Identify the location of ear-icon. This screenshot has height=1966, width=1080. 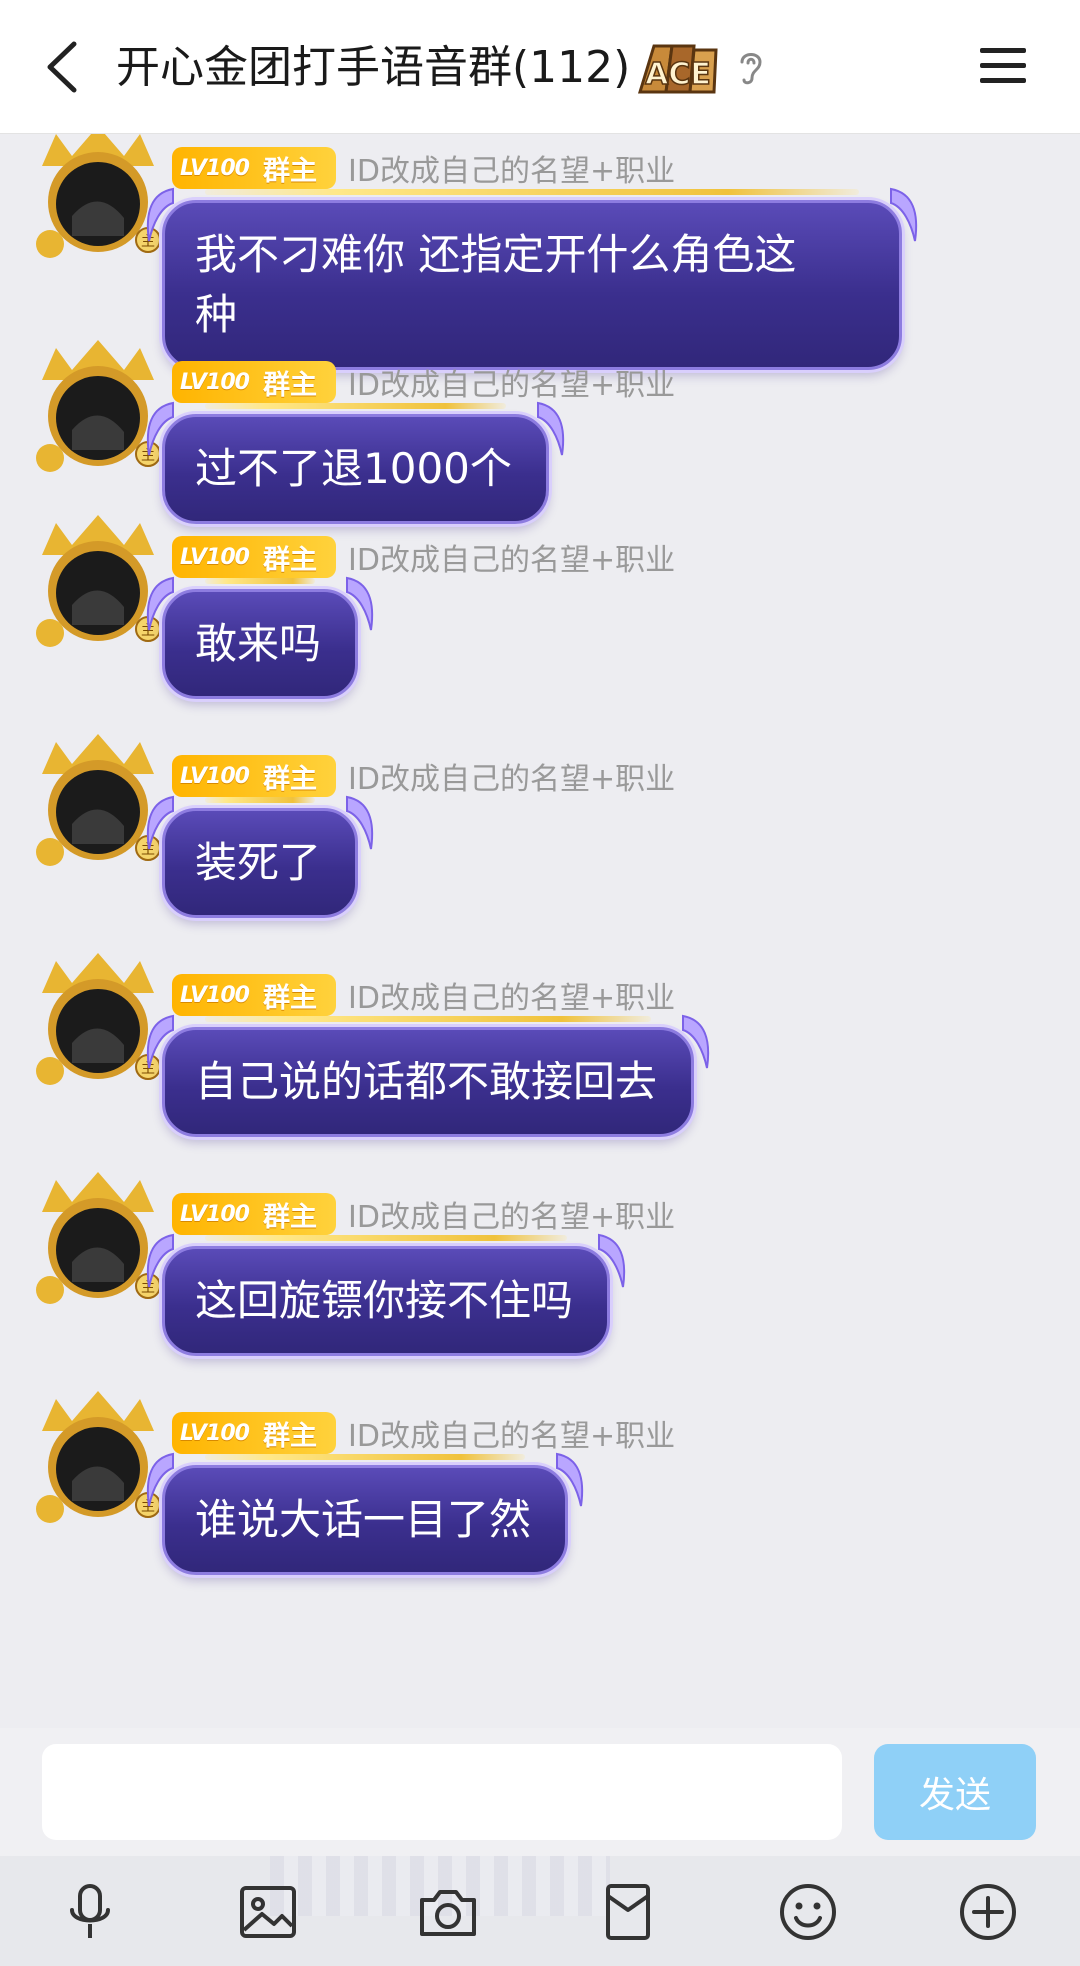
(751, 68).